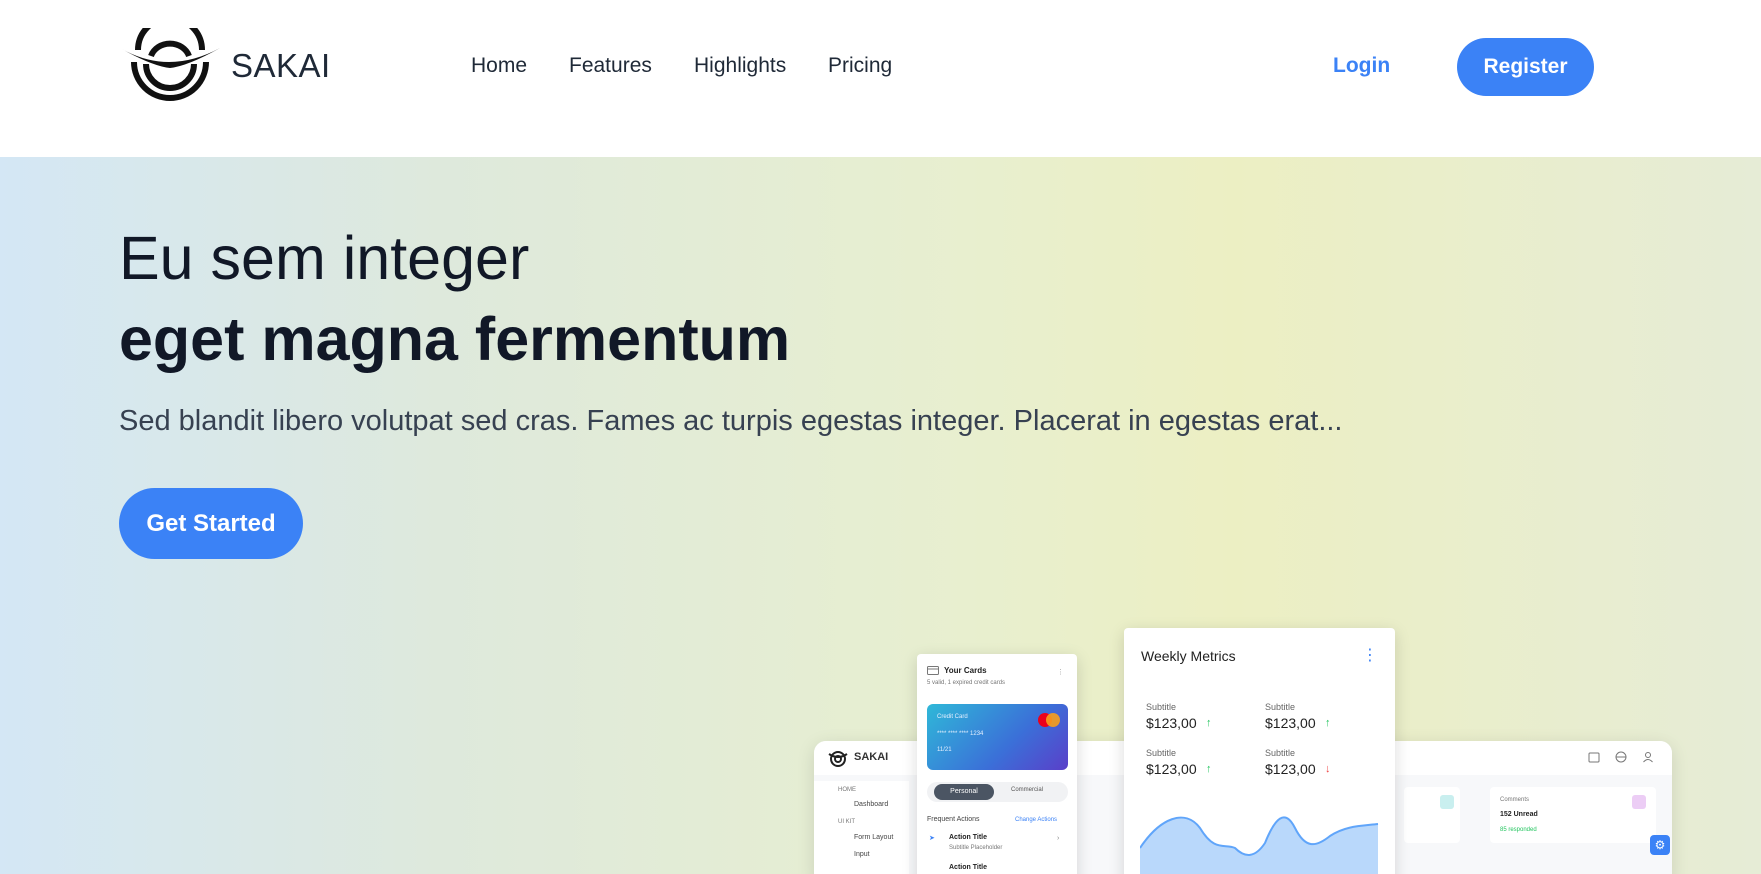 This screenshot has width=1761, height=874. What do you see at coordinates (281, 65) in the screenshot?
I see `brand-name: SAKAI` at bounding box center [281, 65].